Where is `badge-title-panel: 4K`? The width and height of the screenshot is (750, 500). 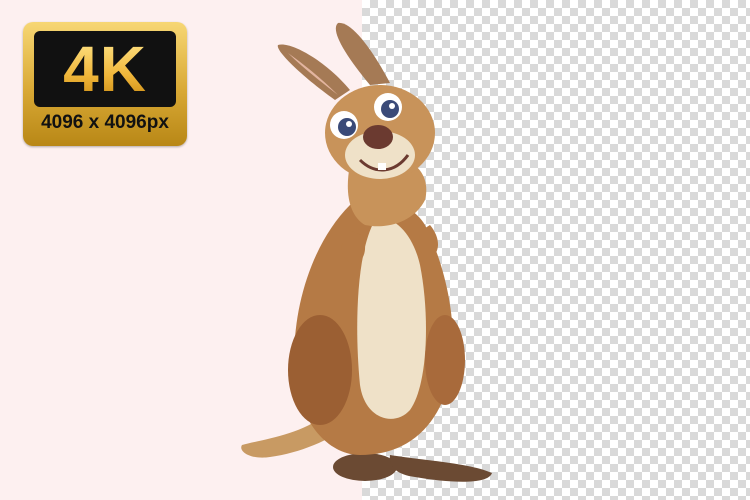 badge-title-panel: 4K is located at coordinates (105, 69).